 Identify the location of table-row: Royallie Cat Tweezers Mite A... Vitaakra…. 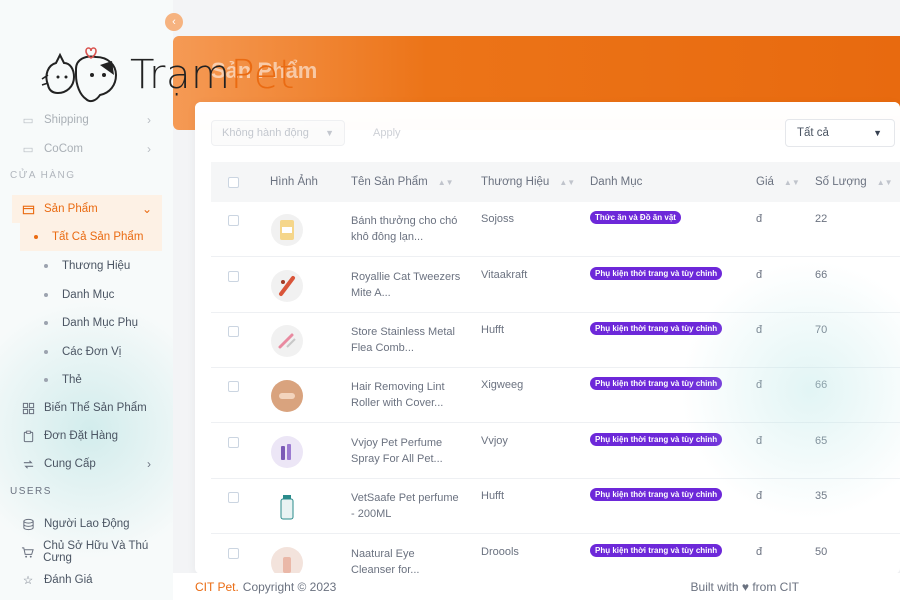
(555, 285).